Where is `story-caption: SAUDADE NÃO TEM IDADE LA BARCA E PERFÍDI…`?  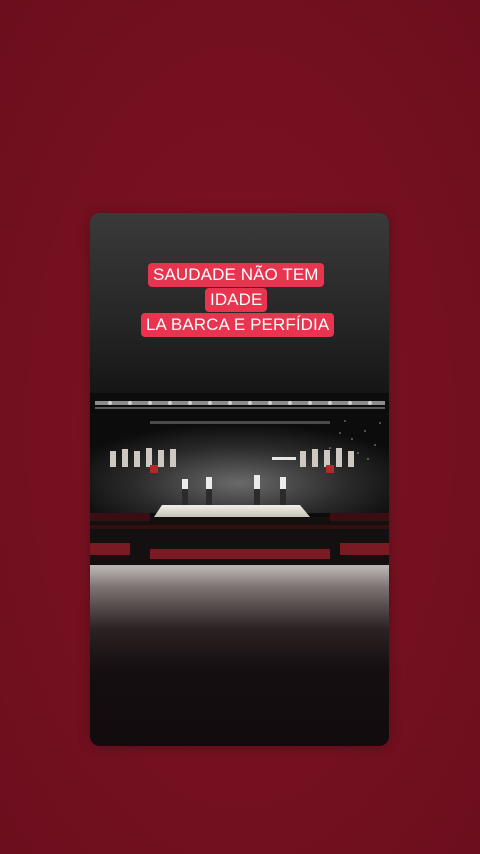 story-caption: SAUDADE NÃO TEM IDADE LA BARCA E PERFÍDI… is located at coordinates (239, 300).